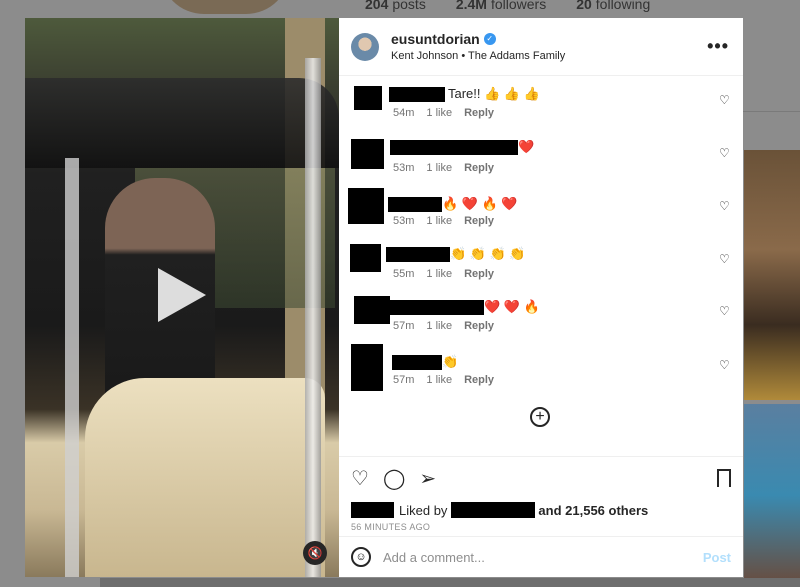 Image resolution: width=800 pixels, height=587 pixels. What do you see at coordinates (541, 213) in the screenshot?
I see `comment-item: 🔥 ❤️ 🔥 ❤️ 53m 1 like Reply ♡` at bounding box center [541, 213].